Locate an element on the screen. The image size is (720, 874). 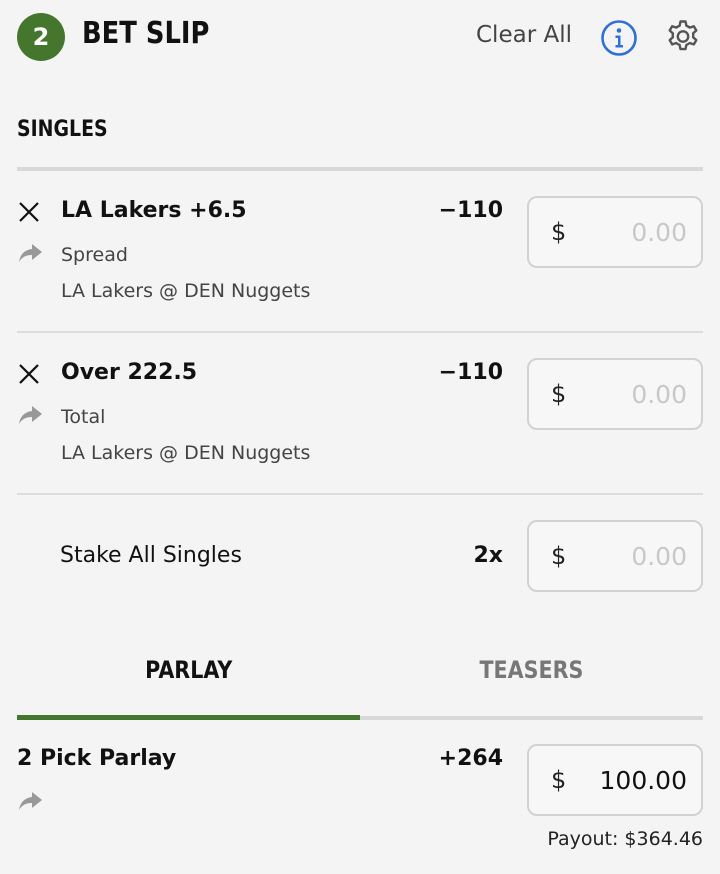
bet-count-badge: 2 is located at coordinates (41, 37).